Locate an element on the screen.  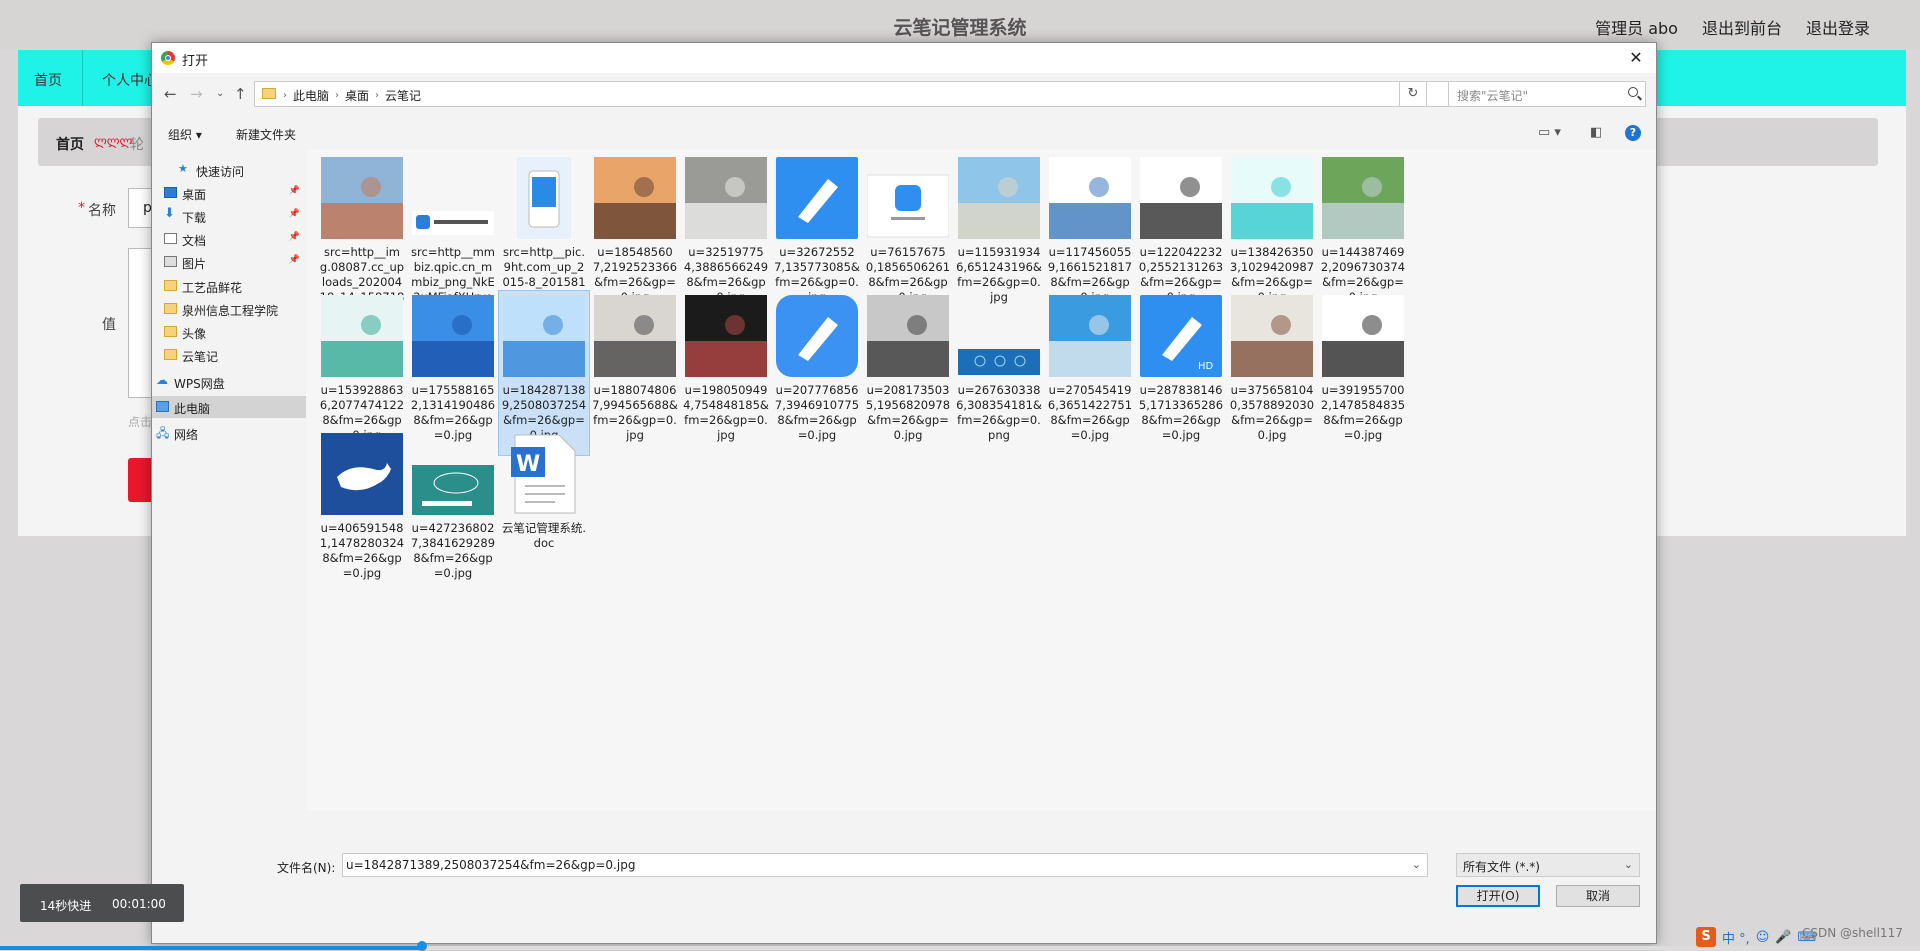
file-name: u=2081735035,1956820978&fm=26&gp=0.jpg is located at coordinates (908, 412).